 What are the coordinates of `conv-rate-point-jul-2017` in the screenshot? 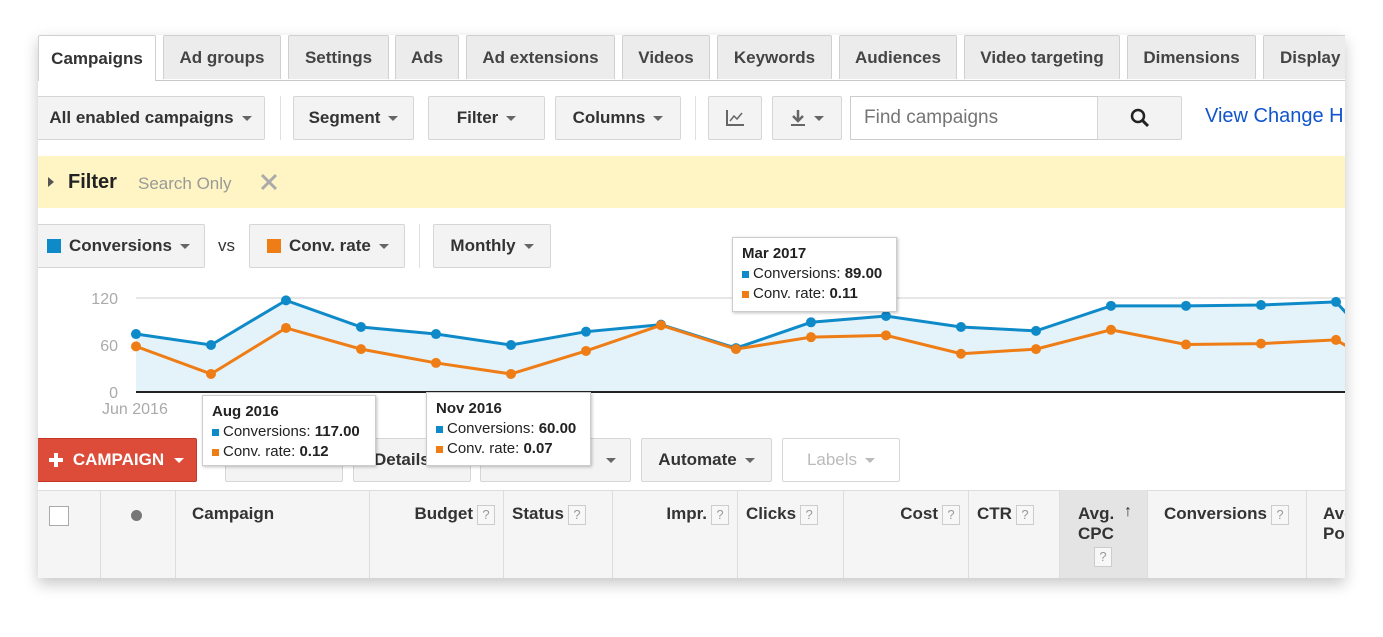 It's located at (1111, 329).